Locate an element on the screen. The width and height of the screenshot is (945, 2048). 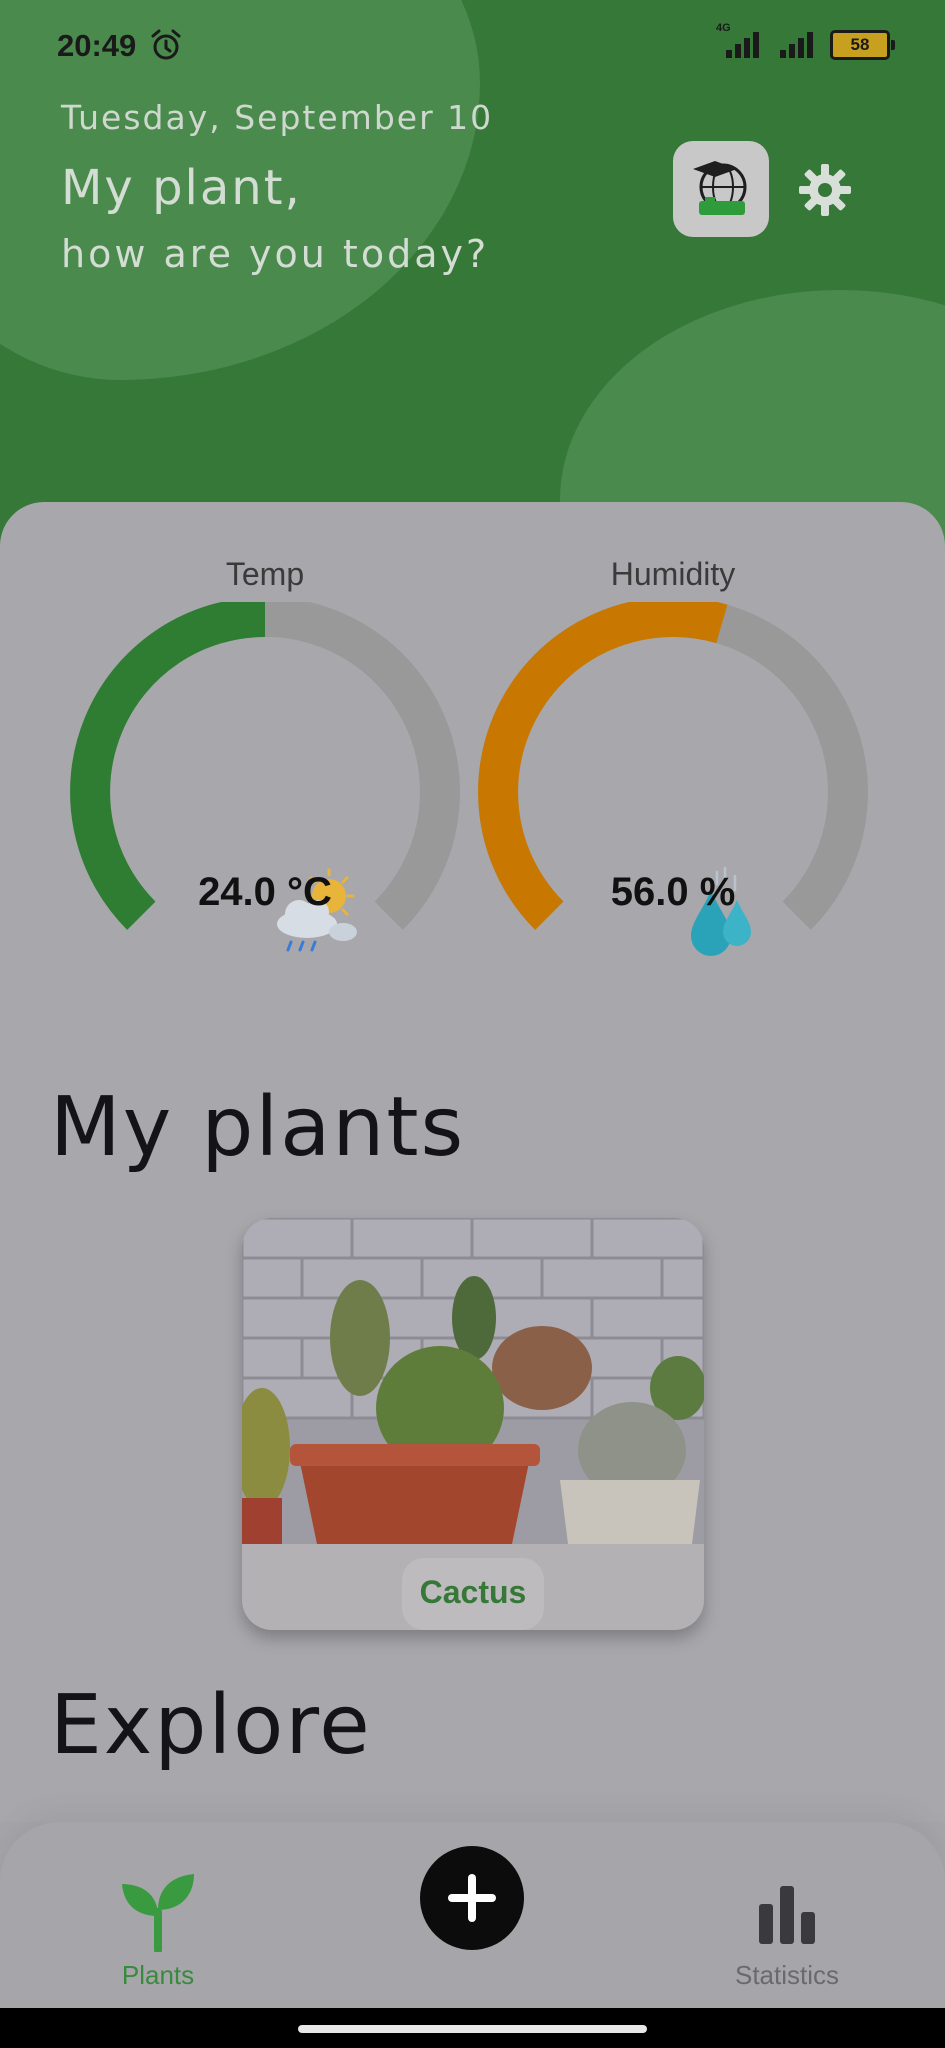
plus-icon is located at coordinates (472, 1898).